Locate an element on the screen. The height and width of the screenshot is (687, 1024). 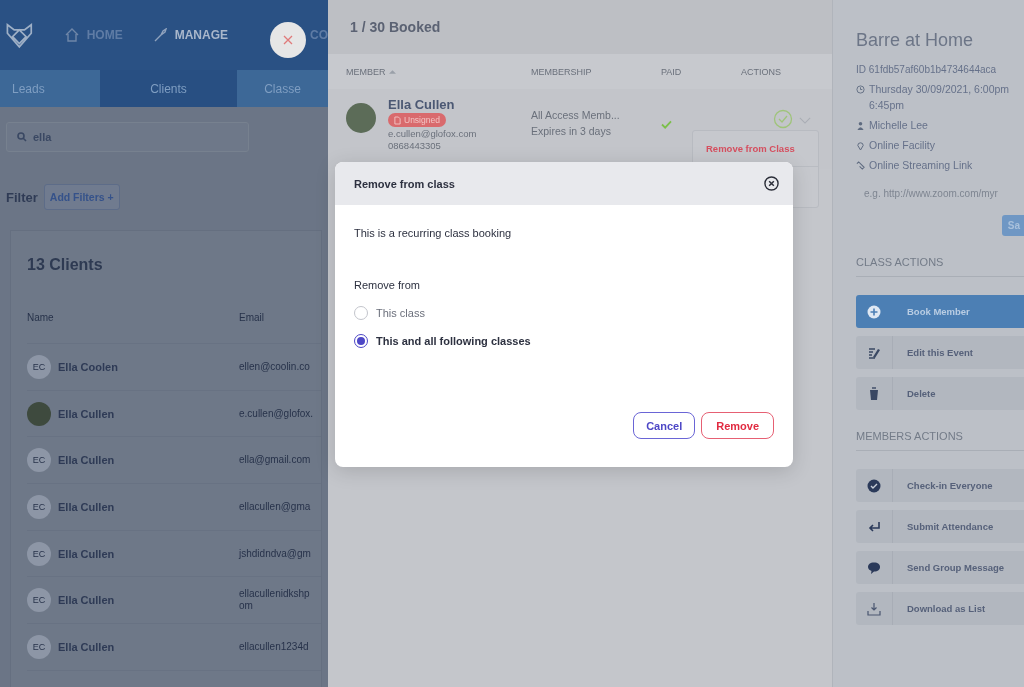
chat-bubble-icon is located at coordinates (874, 567).